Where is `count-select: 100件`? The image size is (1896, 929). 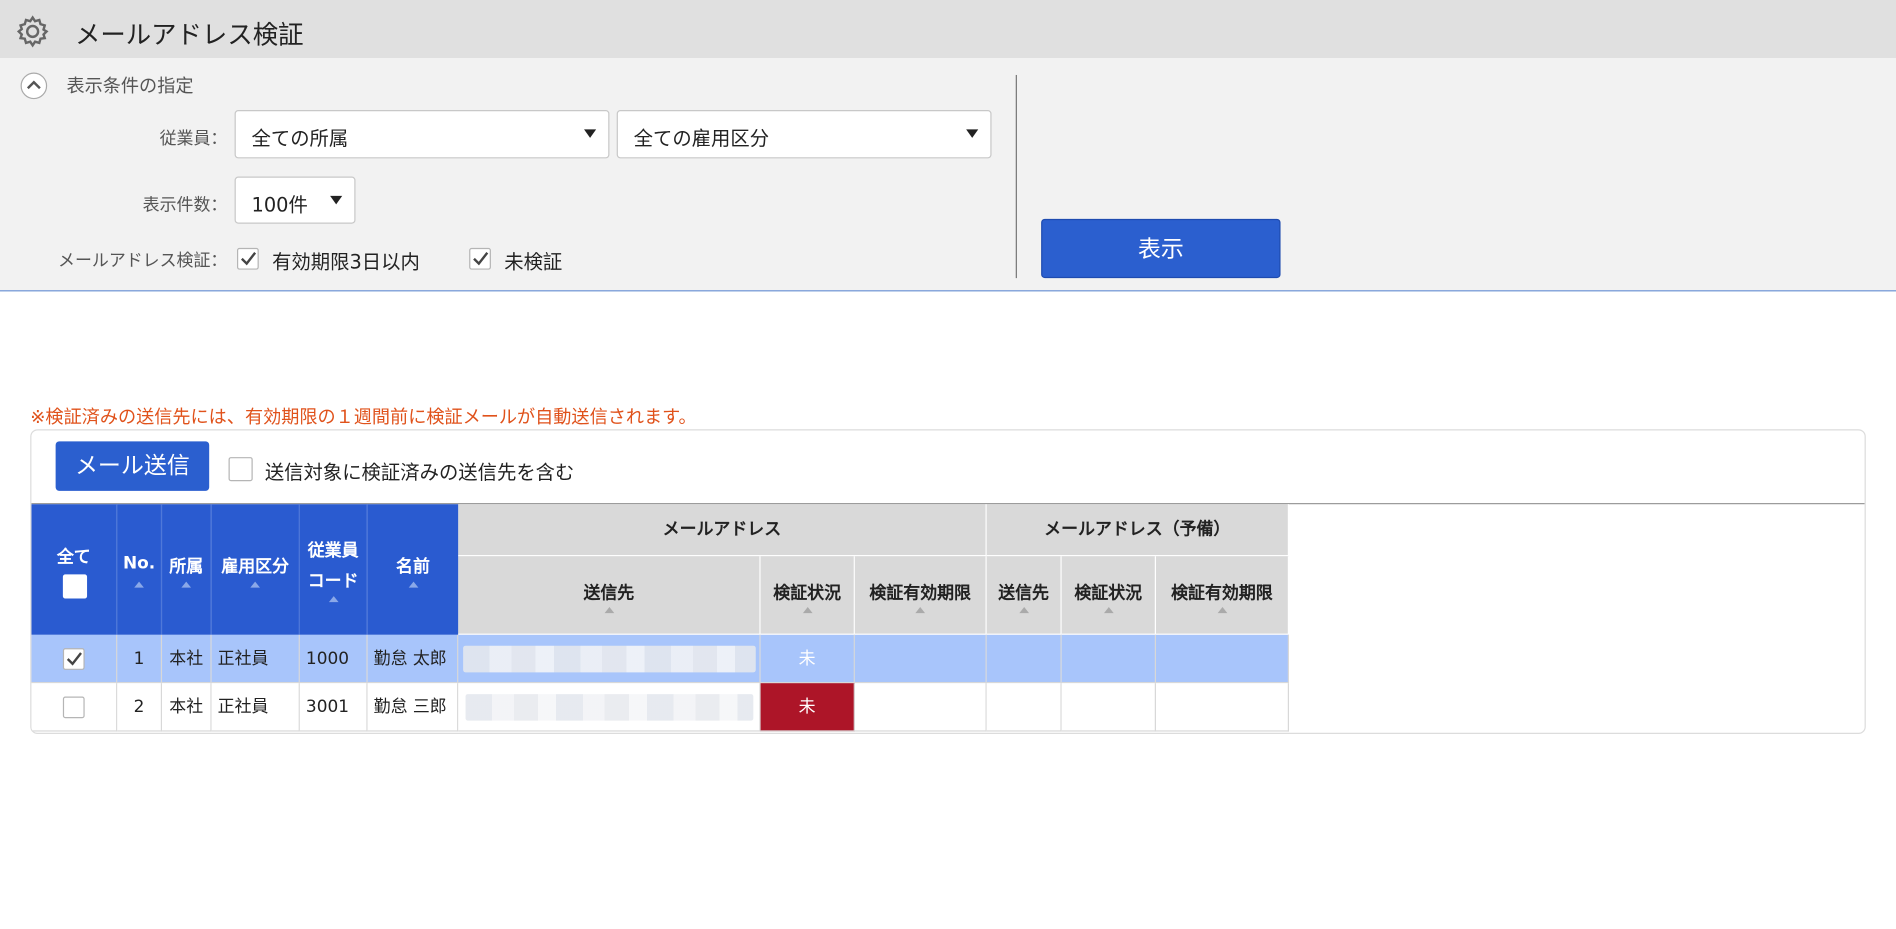 count-select: 100件 is located at coordinates (295, 200).